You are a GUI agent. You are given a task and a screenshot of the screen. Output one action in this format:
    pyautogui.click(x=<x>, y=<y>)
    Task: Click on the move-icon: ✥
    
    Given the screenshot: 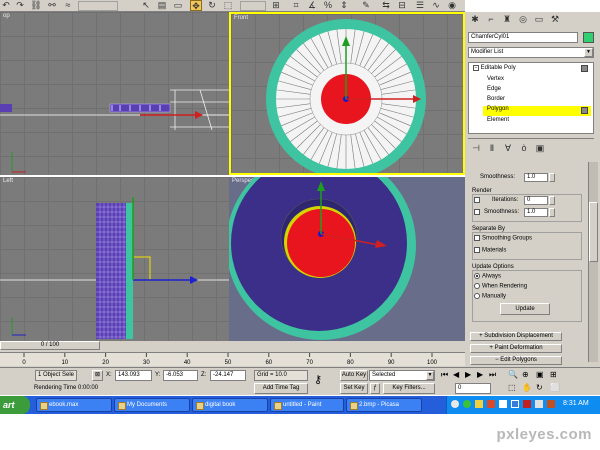 What is the action you would take?
    pyautogui.click(x=196, y=5)
    